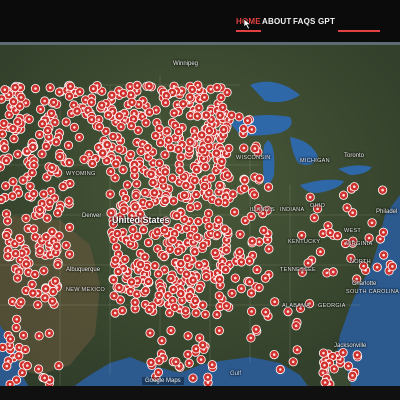 This screenshot has height=400, width=400. What do you see at coordinates (390, 22) in the screenshot?
I see `nav-item-last` at bounding box center [390, 22].